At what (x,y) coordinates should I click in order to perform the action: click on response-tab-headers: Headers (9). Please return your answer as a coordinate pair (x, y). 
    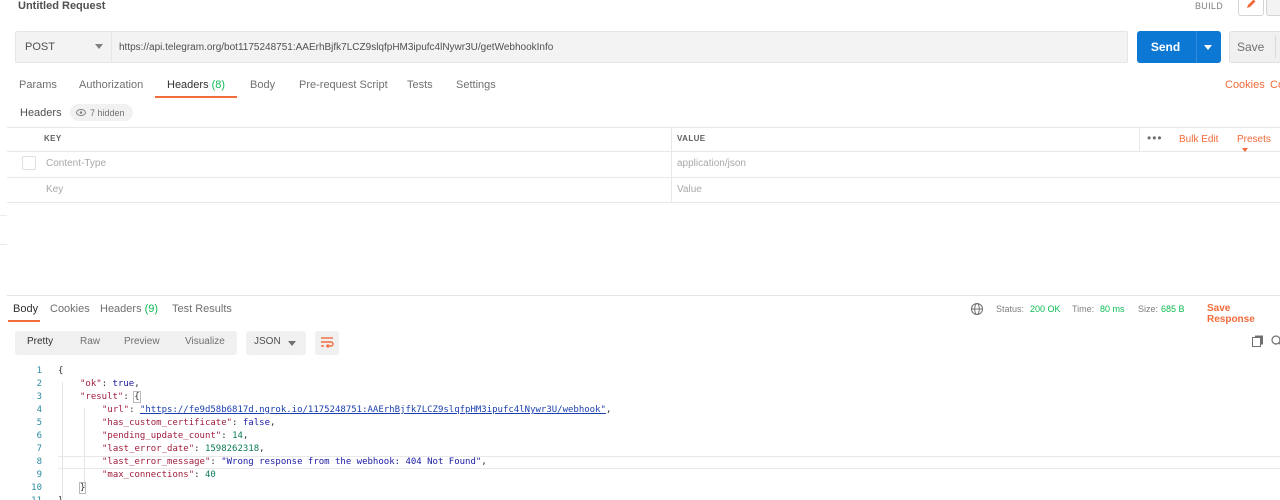
    Looking at the image, I should click on (129, 309).